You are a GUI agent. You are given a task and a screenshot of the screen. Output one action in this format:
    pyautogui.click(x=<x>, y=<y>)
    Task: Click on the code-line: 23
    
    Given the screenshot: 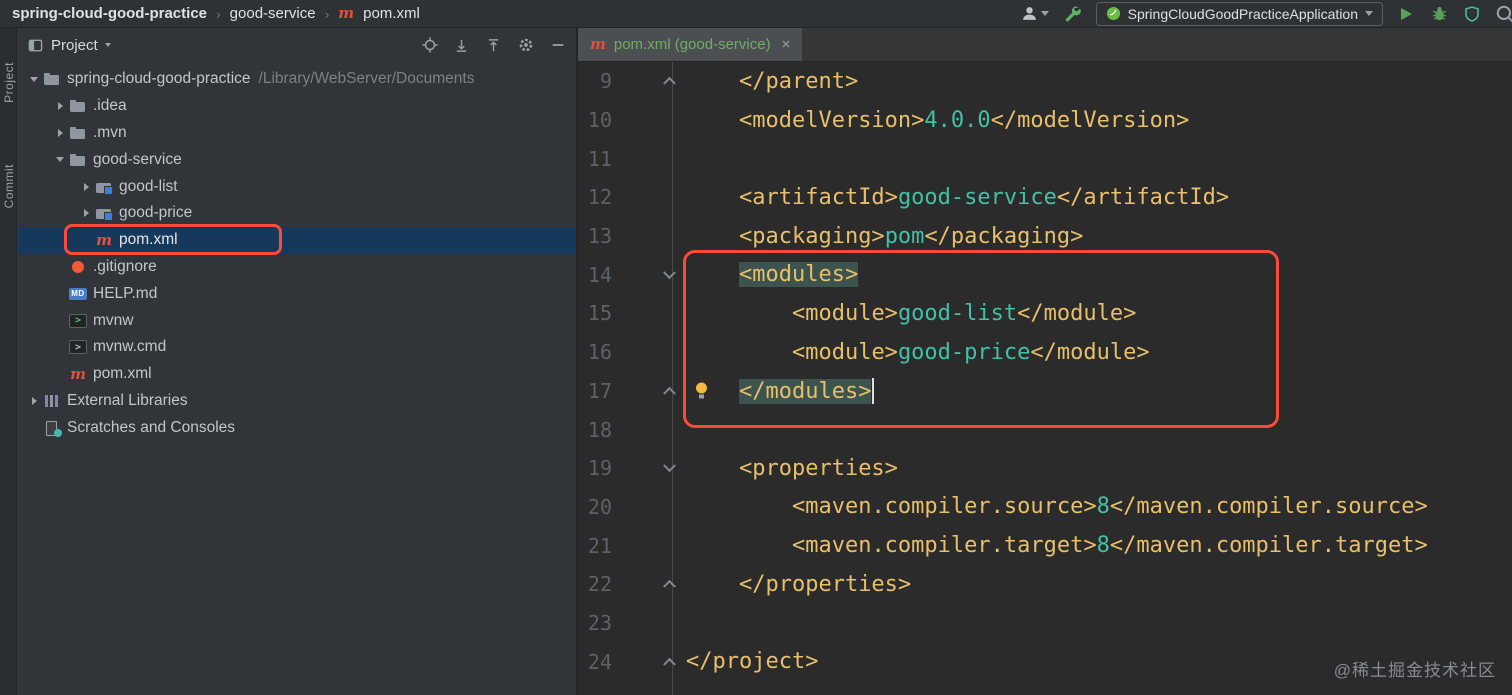 What is the action you would take?
    pyautogui.click(x=1045, y=623)
    